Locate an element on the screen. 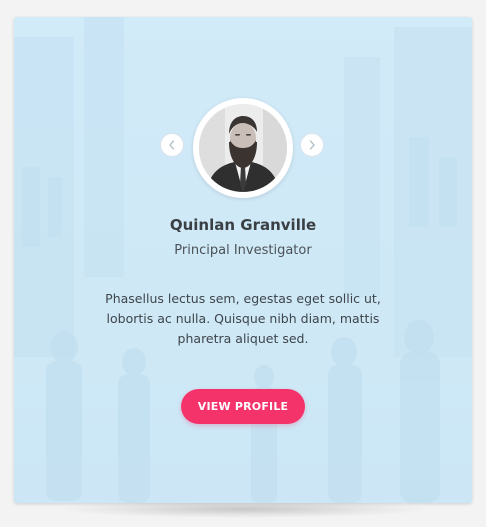 Image resolution: width=486 pixels, height=527 pixels. carousel-prev-button is located at coordinates (172, 145).